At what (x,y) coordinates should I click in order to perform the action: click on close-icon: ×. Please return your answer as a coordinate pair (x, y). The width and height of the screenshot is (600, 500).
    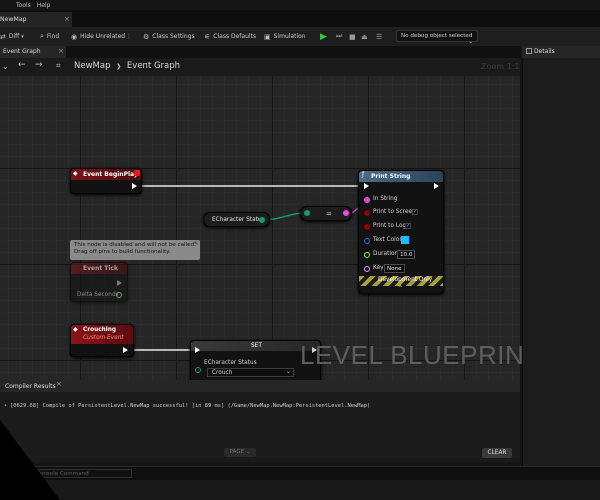
    Looking at the image, I should click on (59, 384).